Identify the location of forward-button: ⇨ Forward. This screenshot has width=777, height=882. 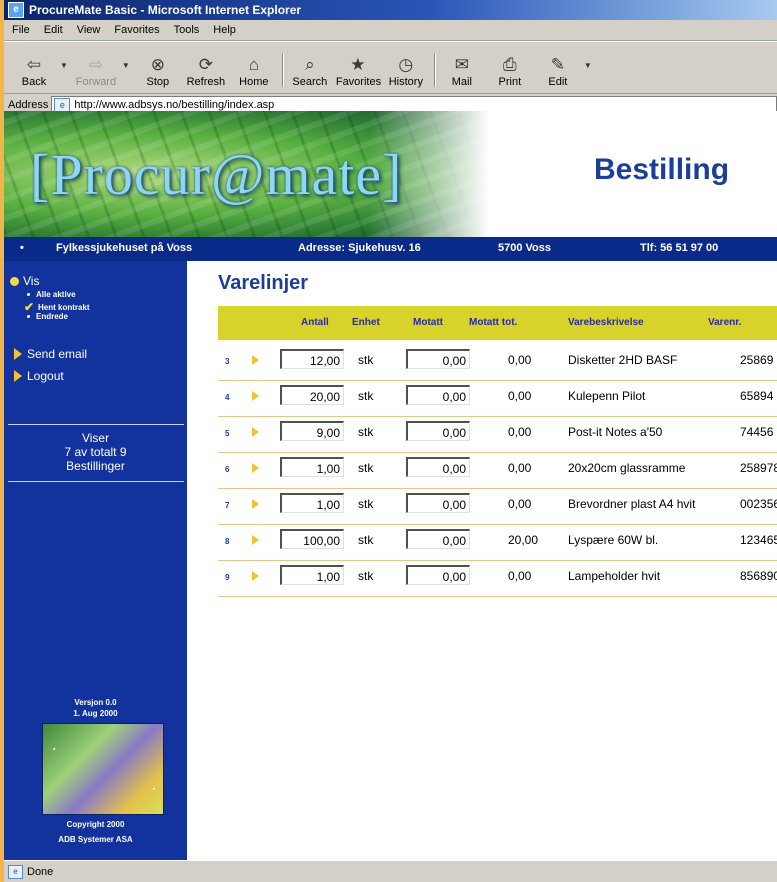
(96, 71).